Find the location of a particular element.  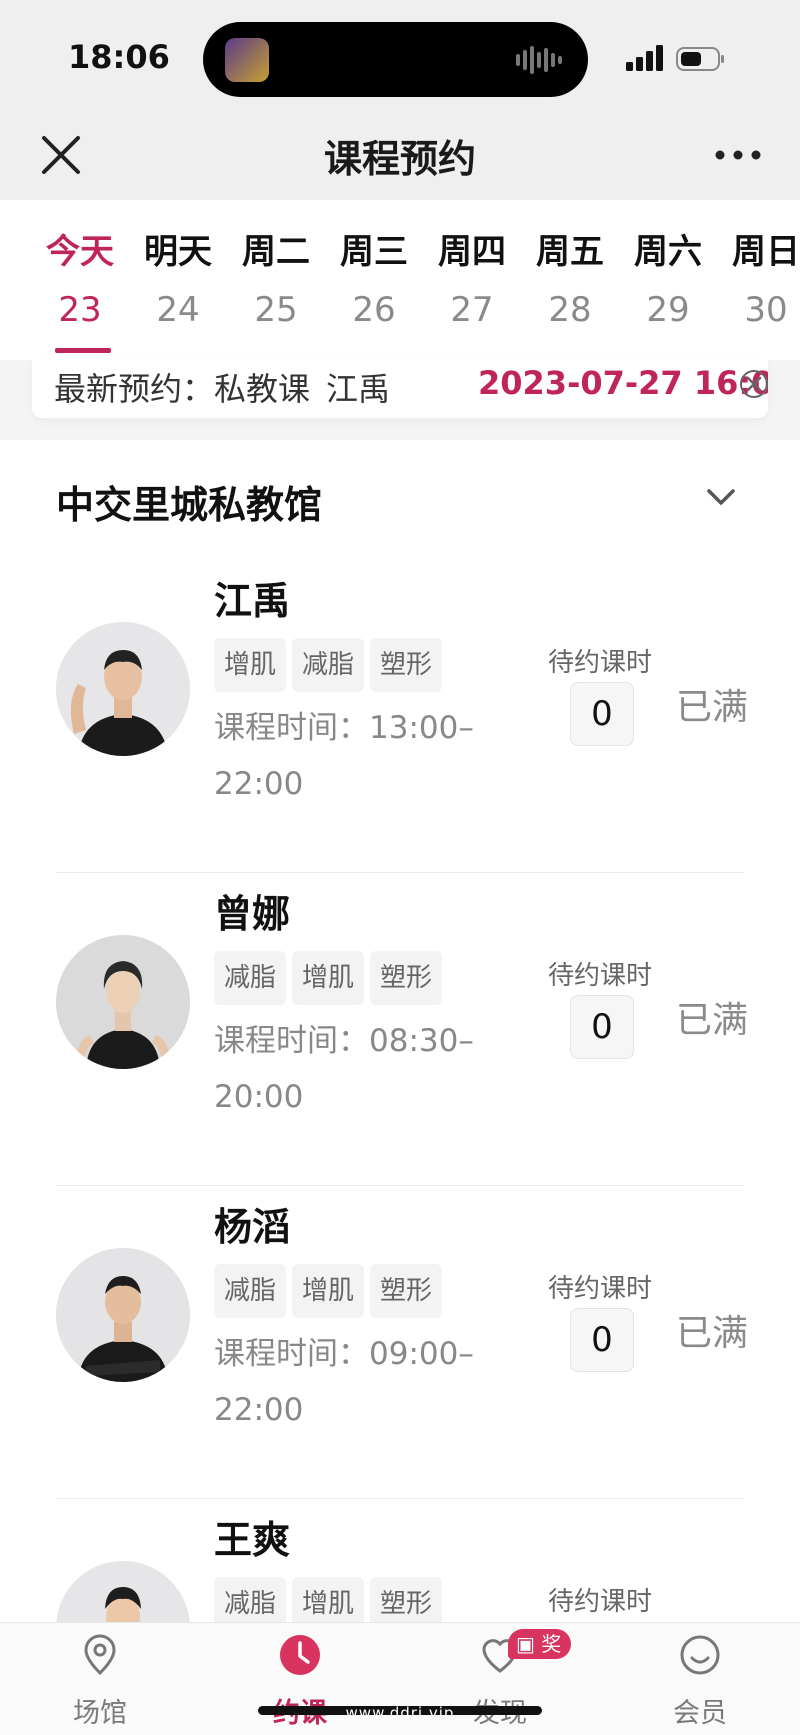

close-circle-icon is located at coordinates (753, 384).